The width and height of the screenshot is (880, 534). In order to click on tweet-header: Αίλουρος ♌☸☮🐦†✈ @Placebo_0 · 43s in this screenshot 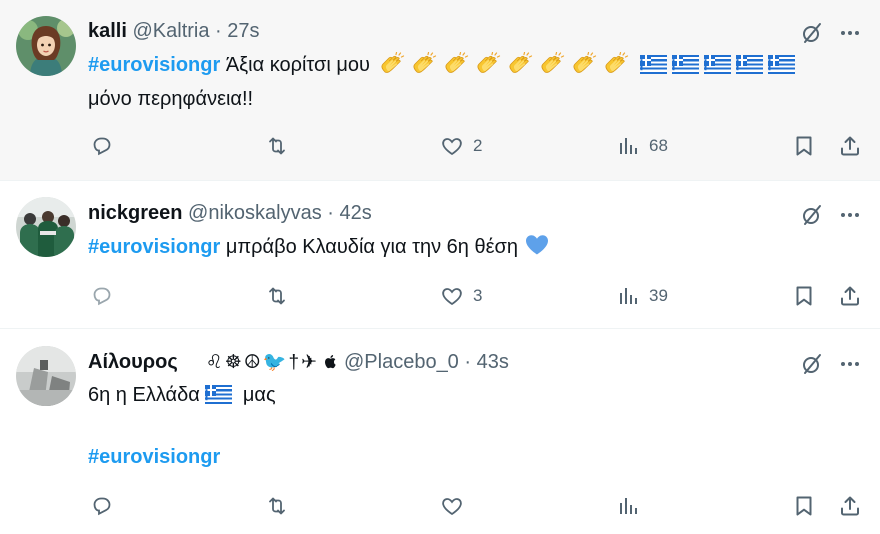, I will do `click(298, 362)`.